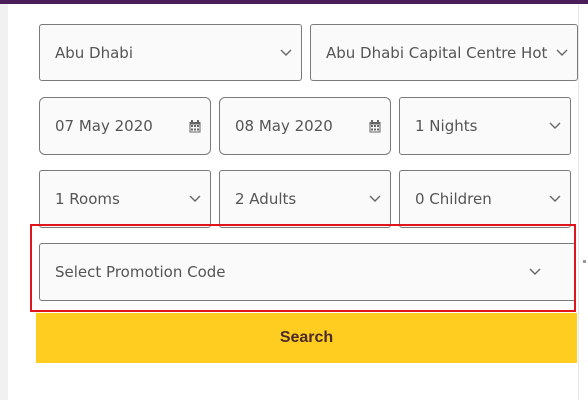 The width and height of the screenshot is (588, 400). What do you see at coordinates (266, 199) in the screenshot?
I see `adults-select-value: 2 Adults` at bounding box center [266, 199].